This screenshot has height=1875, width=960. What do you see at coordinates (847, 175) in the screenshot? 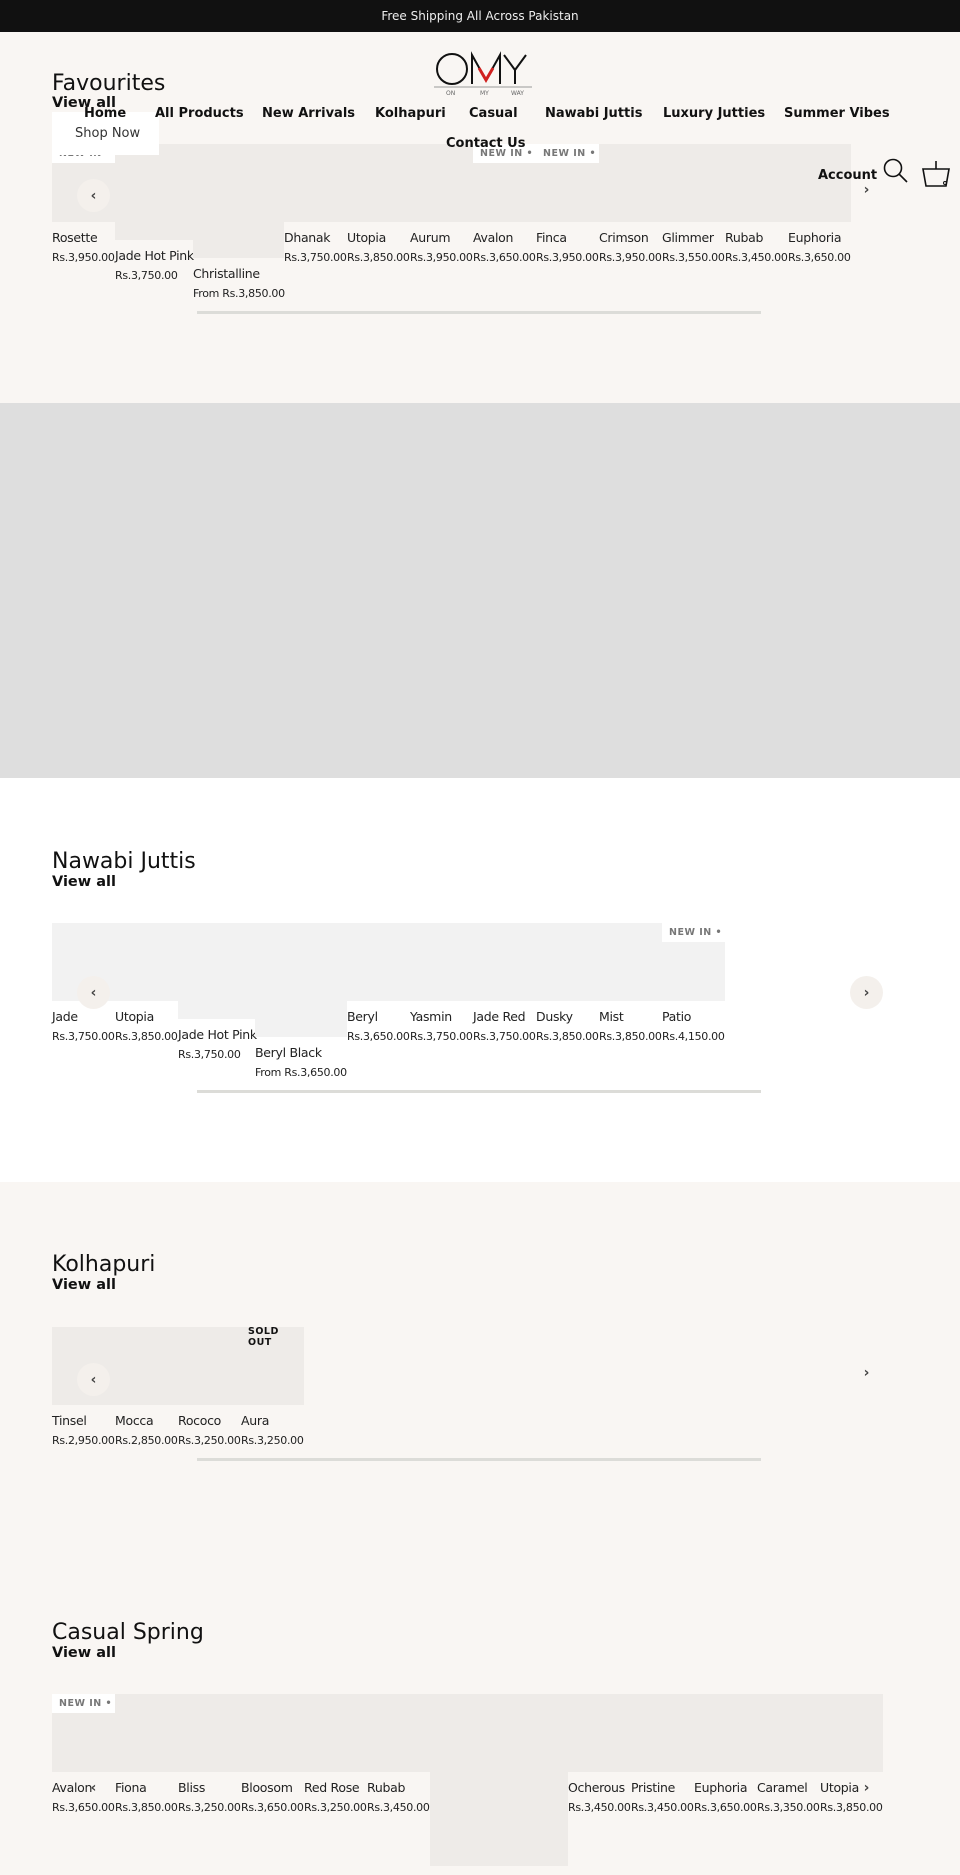
I see `account-link: Account` at bounding box center [847, 175].